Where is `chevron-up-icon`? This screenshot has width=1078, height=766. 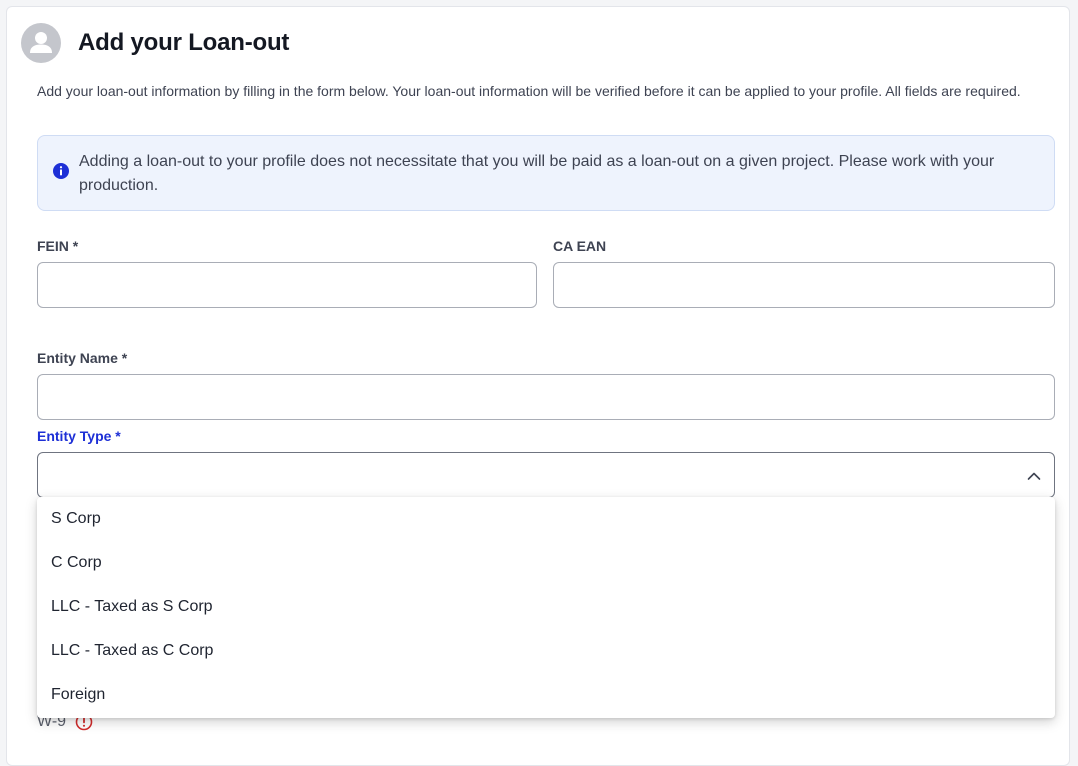 chevron-up-icon is located at coordinates (1034, 478).